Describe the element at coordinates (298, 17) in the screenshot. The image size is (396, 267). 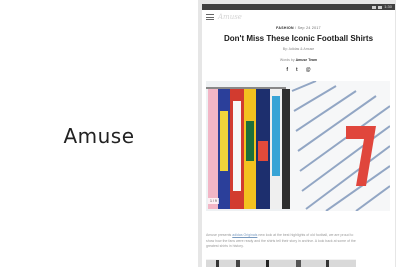
I see `app-header: Amuse` at that location.